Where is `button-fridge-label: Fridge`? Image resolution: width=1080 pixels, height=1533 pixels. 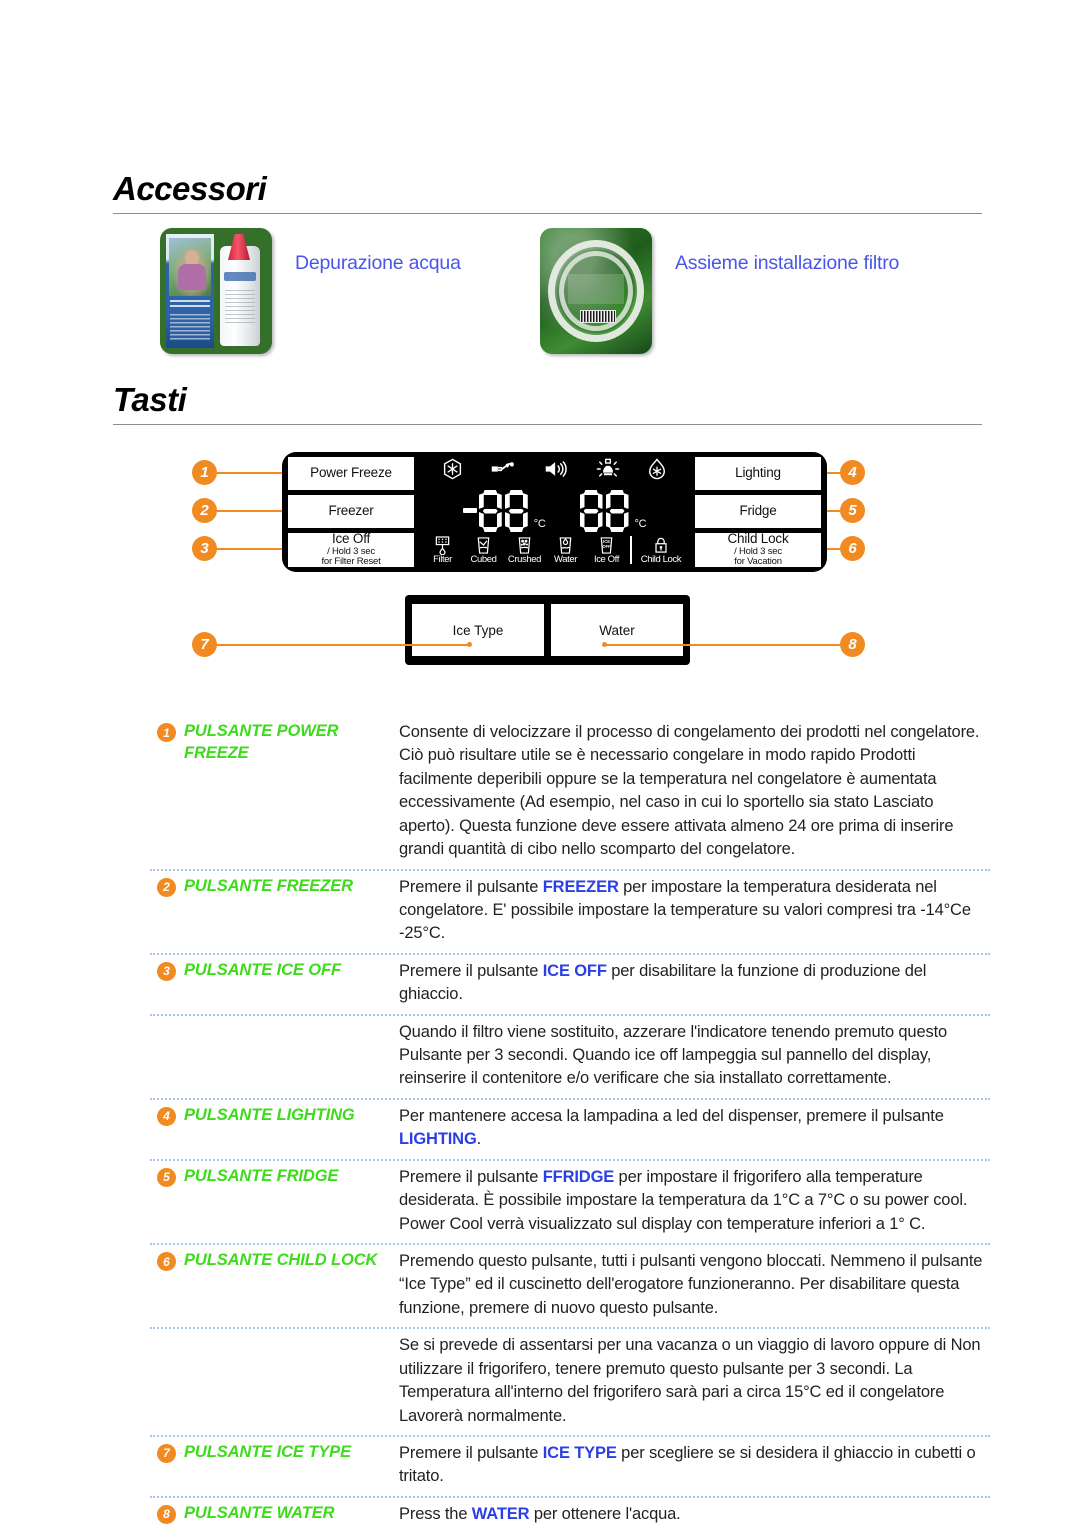 button-fridge-label: Fridge is located at coordinates (758, 511).